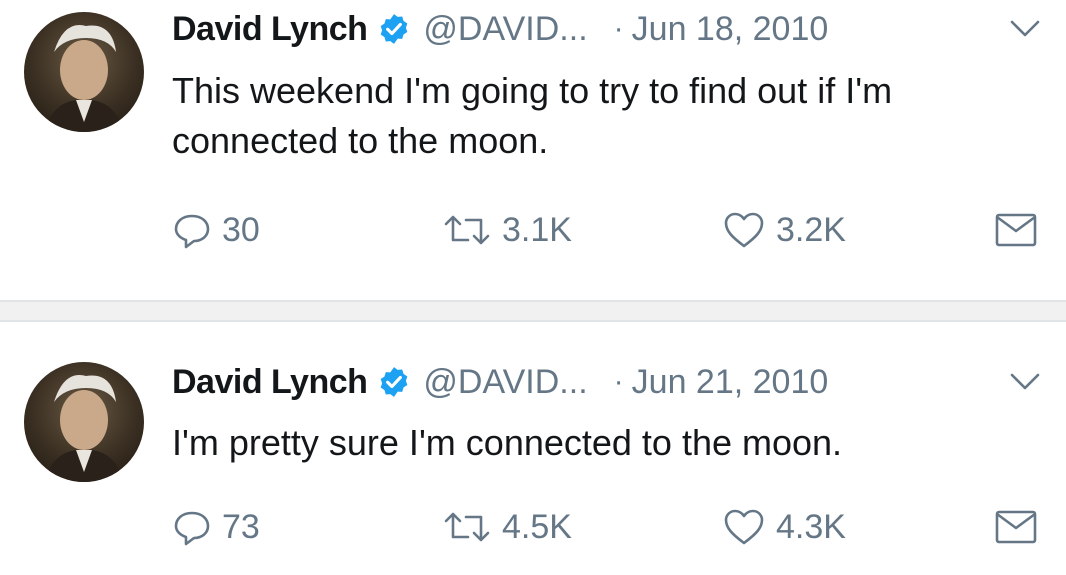 This screenshot has height=575, width=1066. I want to click on tweet-date: Jun 21, 2010, so click(730, 382).